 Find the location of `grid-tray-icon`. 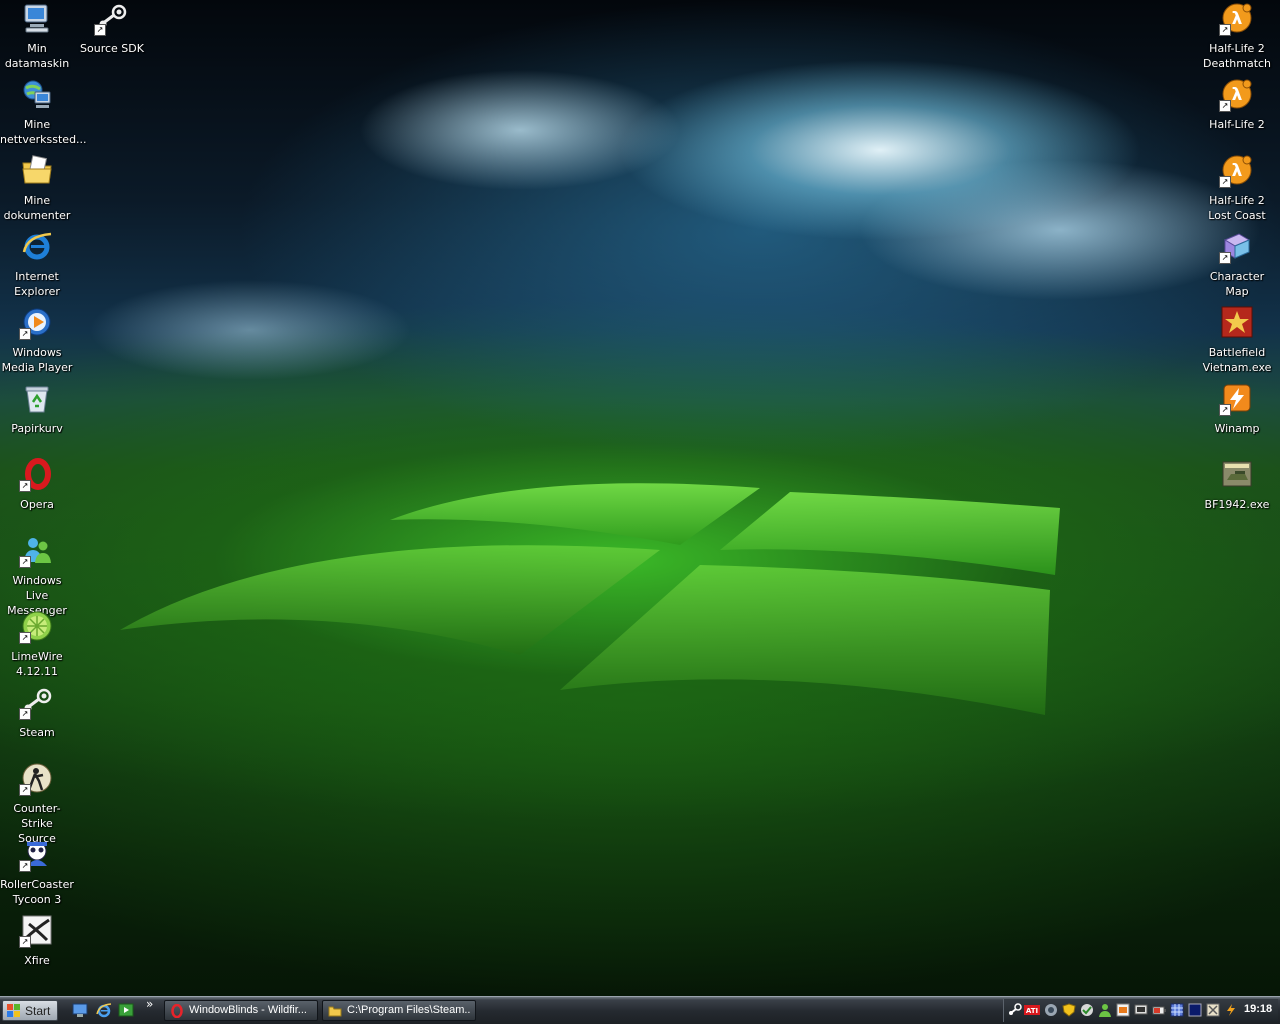

grid-tray-icon is located at coordinates (1177, 1010).